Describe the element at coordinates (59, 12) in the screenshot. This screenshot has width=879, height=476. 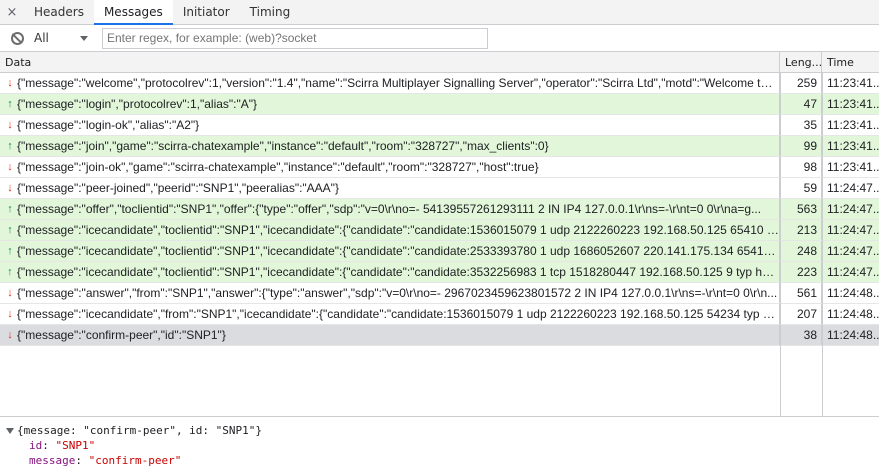
I see `tab-headers: Headers` at that location.